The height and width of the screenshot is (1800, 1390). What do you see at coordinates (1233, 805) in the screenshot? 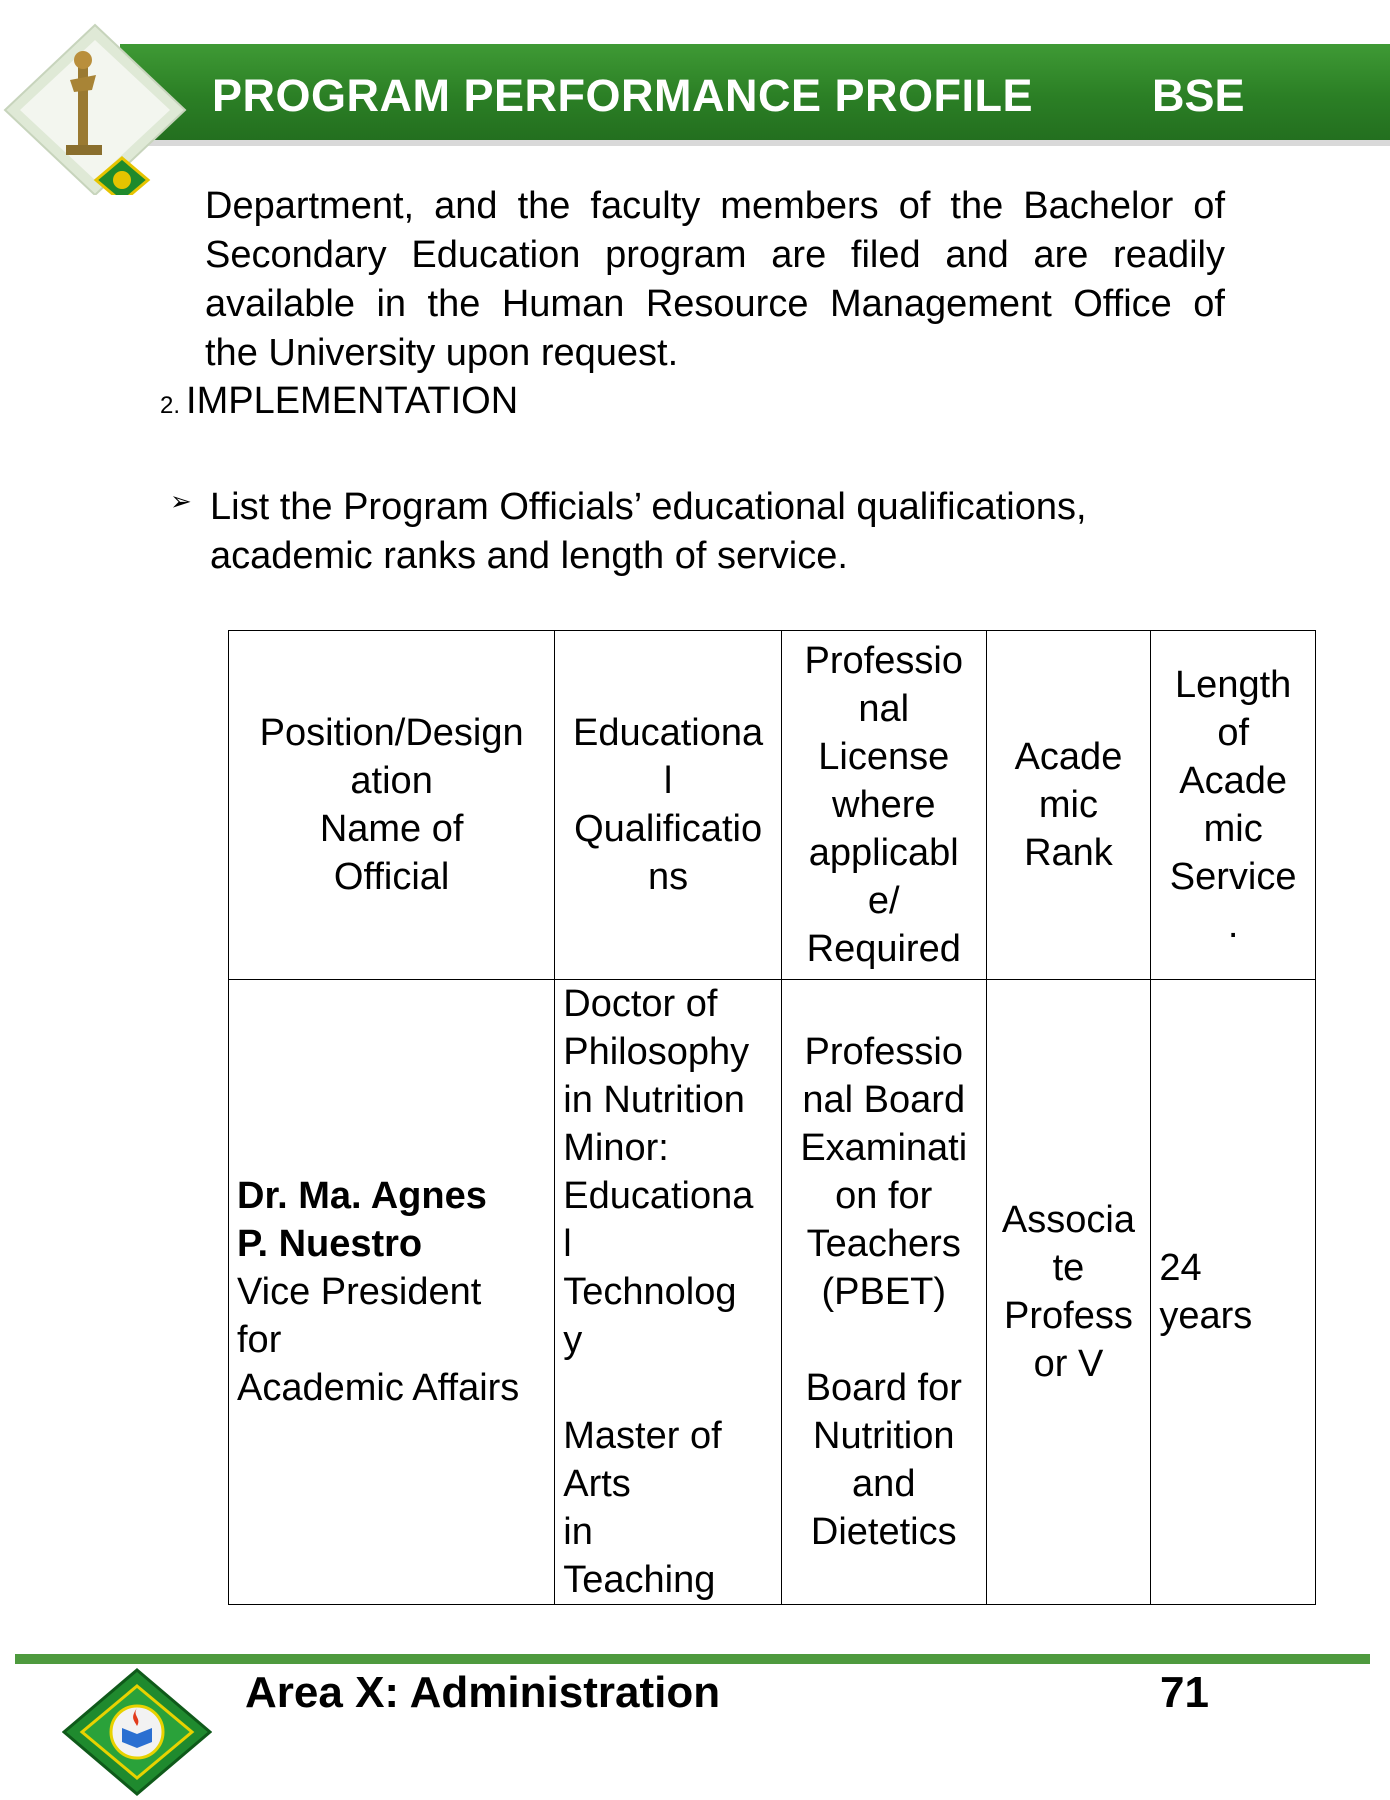
I see `header-length-of-service: Length of Acade mic Service .` at bounding box center [1233, 805].